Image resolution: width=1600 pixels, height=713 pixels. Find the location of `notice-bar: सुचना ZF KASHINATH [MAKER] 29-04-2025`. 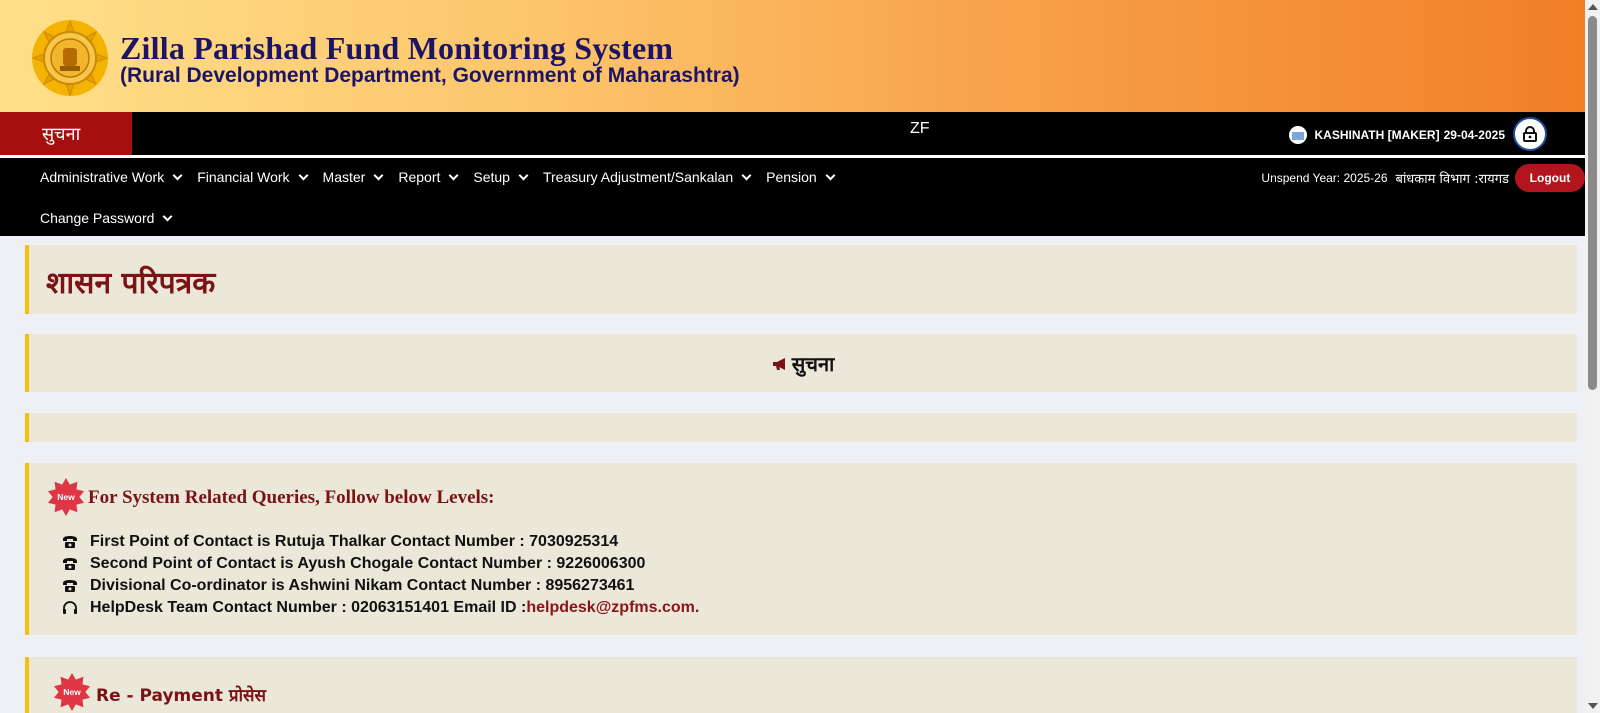

notice-bar: सुचना ZF KASHINATH [MAKER] 29-04-2025 is located at coordinates (792, 133).